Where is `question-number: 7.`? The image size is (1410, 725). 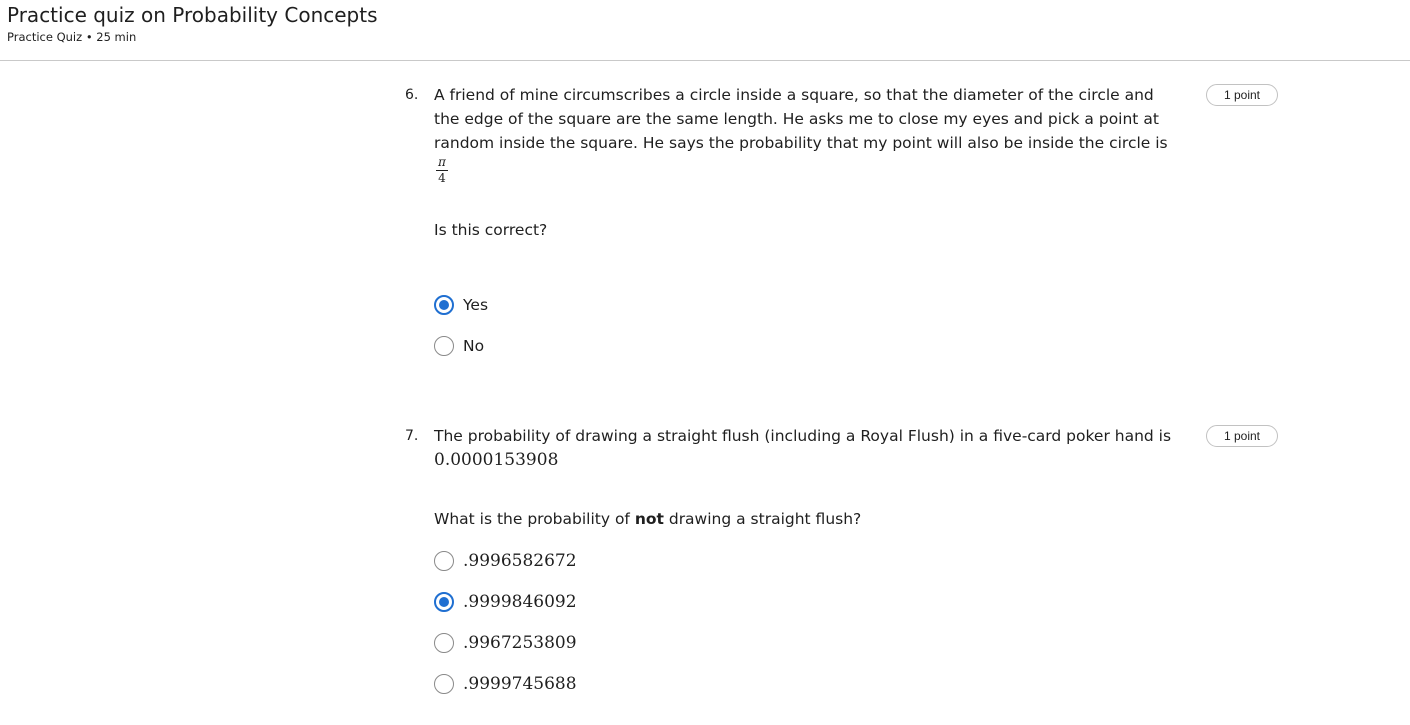 question-number: 7. is located at coordinates (412, 436).